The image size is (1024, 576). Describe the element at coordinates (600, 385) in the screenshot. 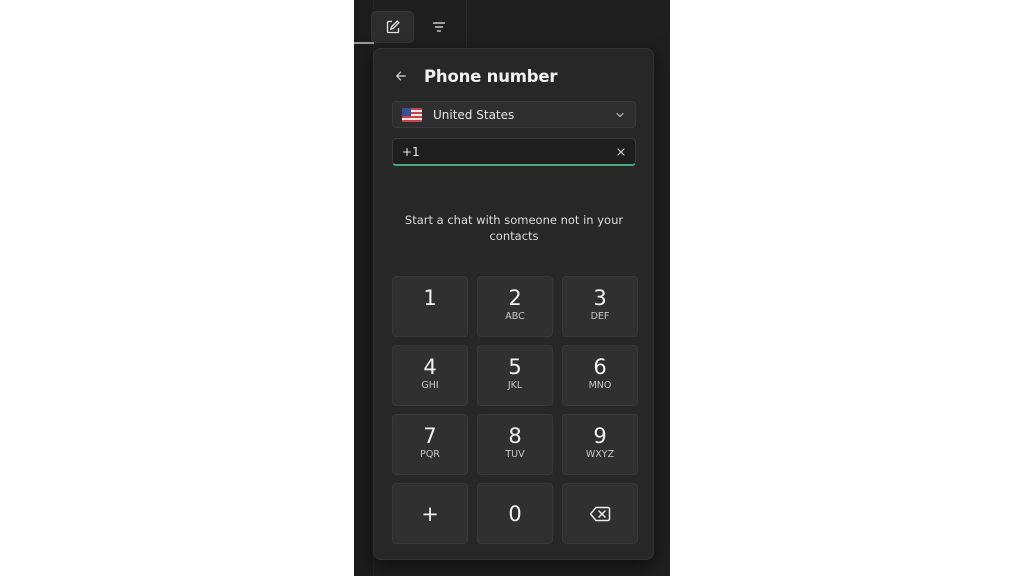

I see `key-letters: MNO` at that location.